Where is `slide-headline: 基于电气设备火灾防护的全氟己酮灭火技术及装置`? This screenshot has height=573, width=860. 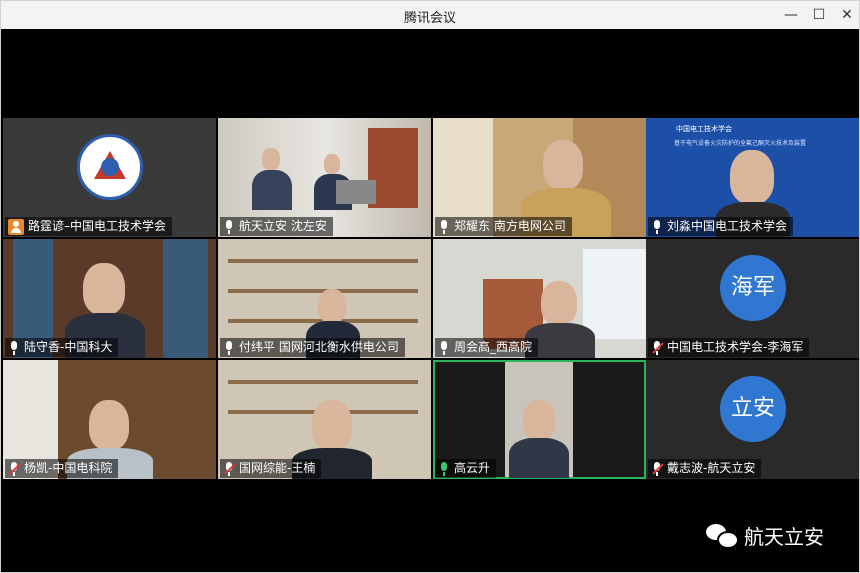 slide-headline: 基于电气设备火灾防护的全氟己酮灭火技术及装置 is located at coordinates (740, 143).